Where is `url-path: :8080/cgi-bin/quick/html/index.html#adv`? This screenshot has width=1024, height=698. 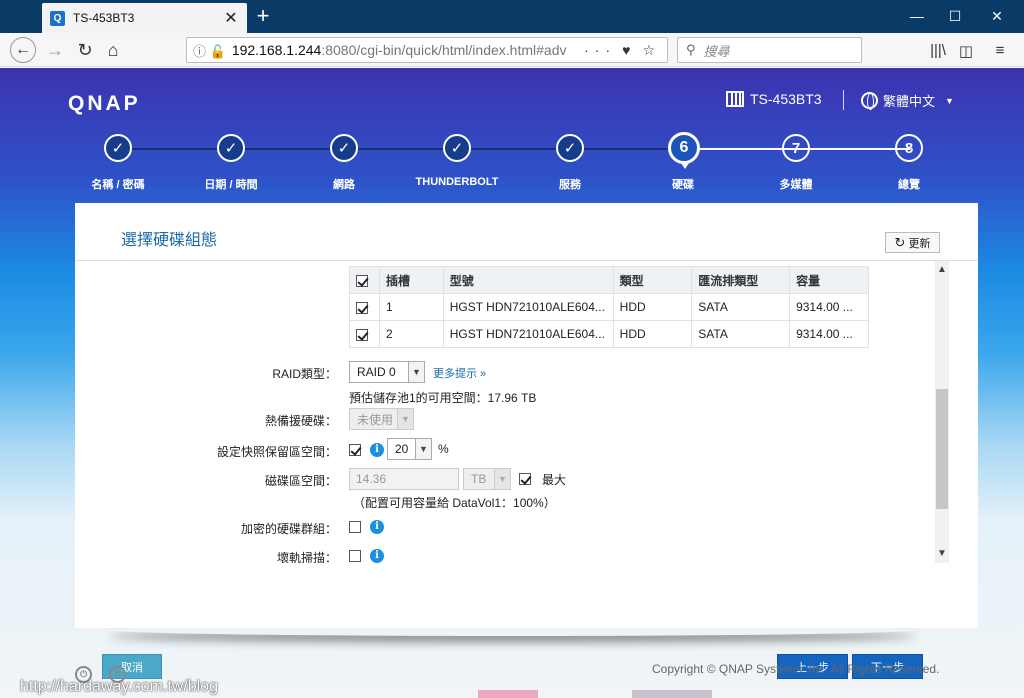 url-path: :8080/cgi-bin/quick/html/index.html#adv is located at coordinates (444, 50).